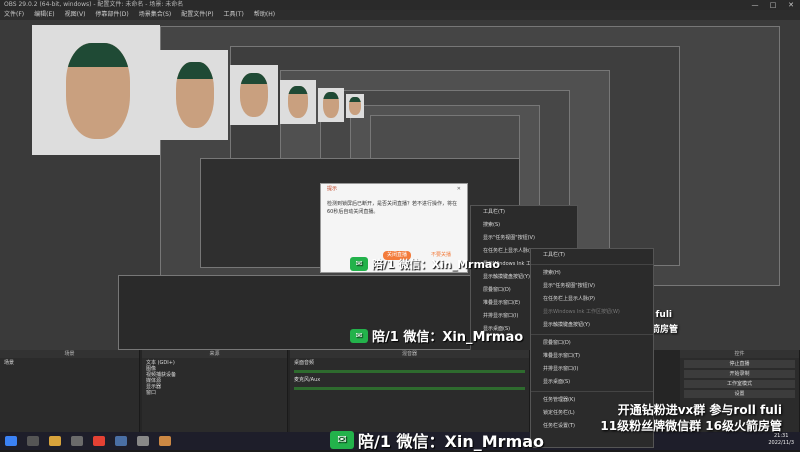 The height and width of the screenshot is (452, 800). I want to click on mixer-panel: 混音器 桌面音频 麦克风/Aux, so click(410, 391).